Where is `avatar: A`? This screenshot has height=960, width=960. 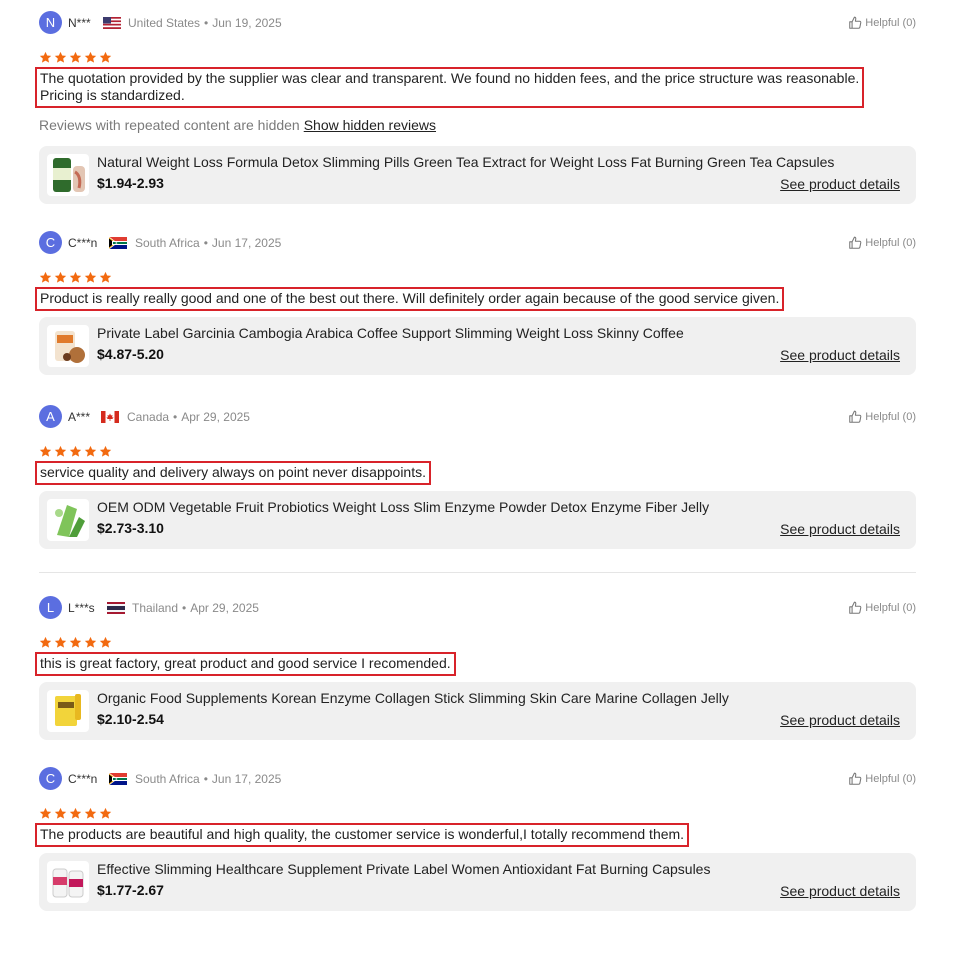
avatar: A is located at coordinates (50, 416).